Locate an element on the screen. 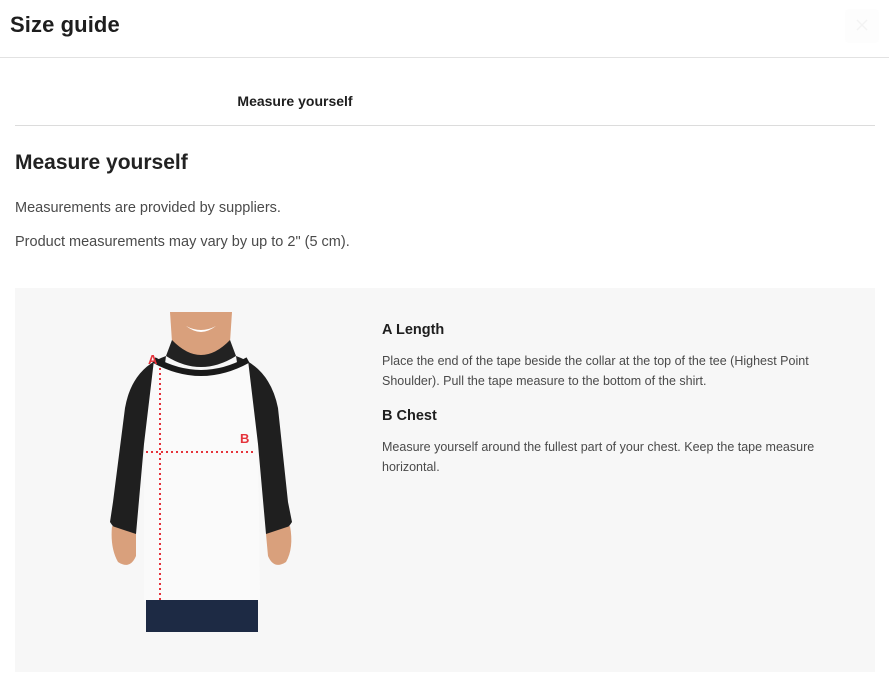 This screenshot has height=689, width=889. marker-b: B is located at coordinates (244, 438).